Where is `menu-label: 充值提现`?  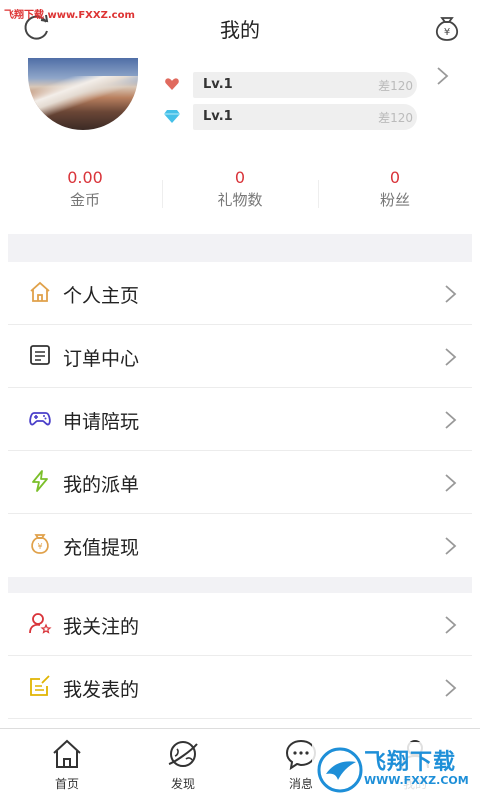 menu-label: 充值提现 is located at coordinates (101, 548).